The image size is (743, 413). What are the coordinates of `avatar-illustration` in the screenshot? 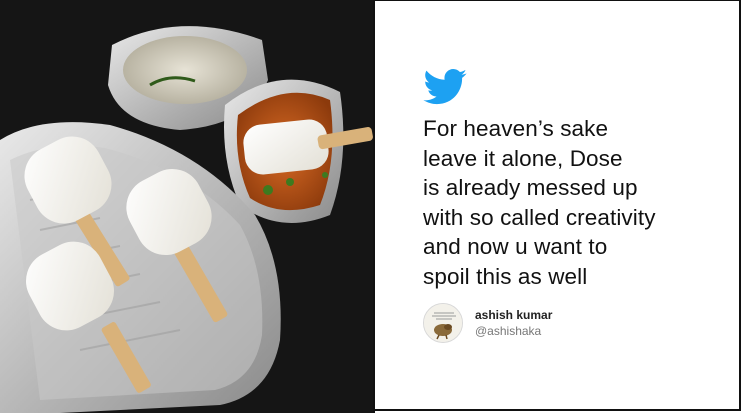 It's located at (443, 323).